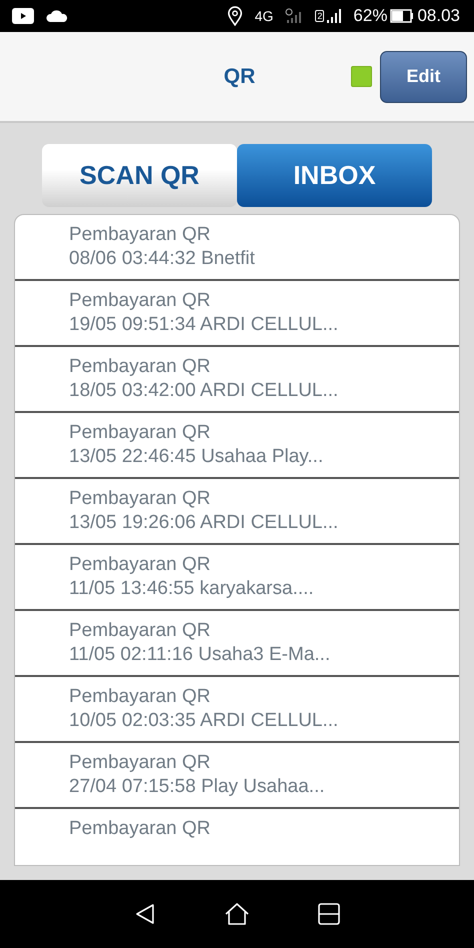 This screenshot has width=474, height=948. I want to click on clock-time: 08.03, so click(438, 16).